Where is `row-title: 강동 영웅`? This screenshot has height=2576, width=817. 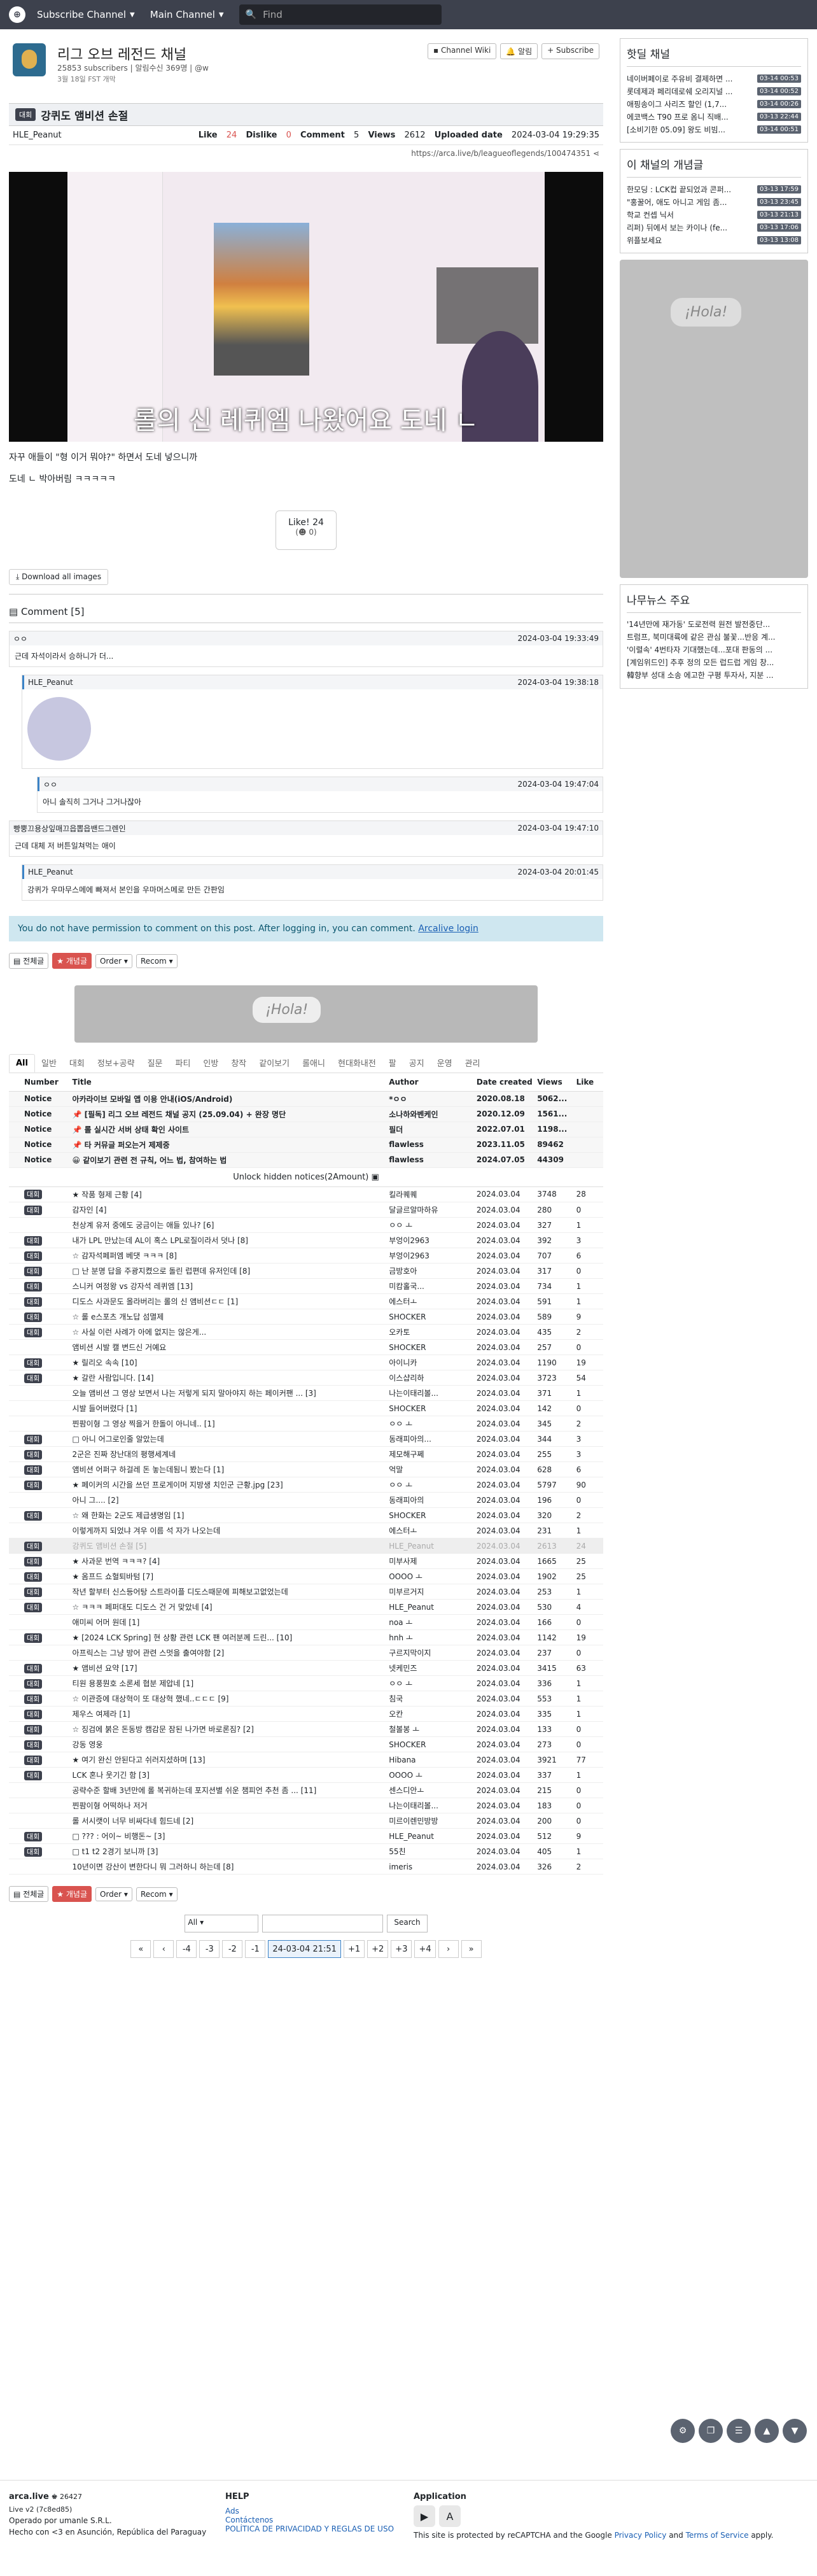 row-title: 강동 영웅 is located at coordinates (231, 1744).